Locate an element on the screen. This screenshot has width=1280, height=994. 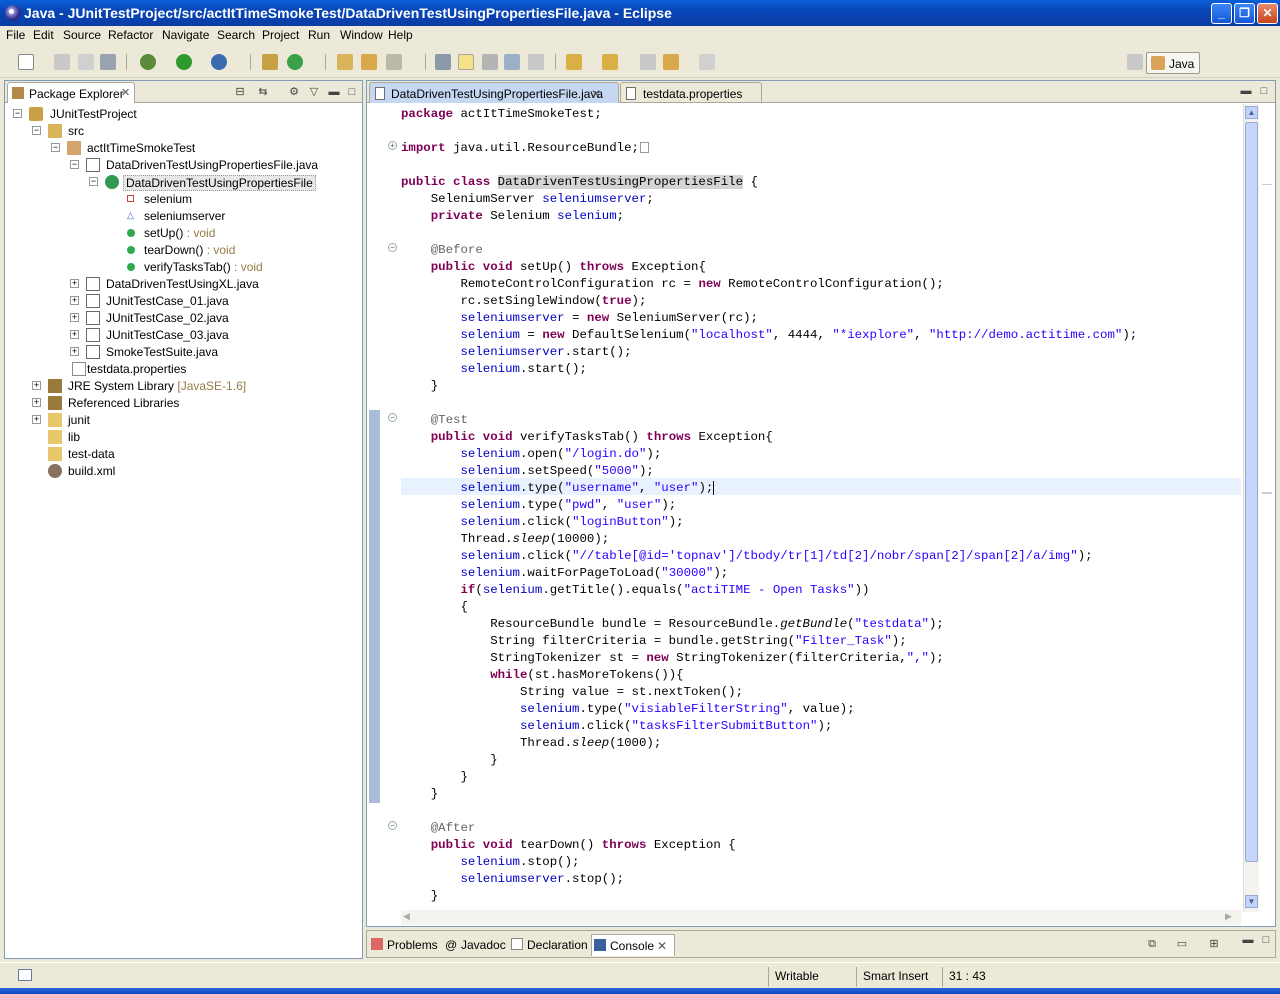
open-perspective-icon is located at coordinates (1135, 62).